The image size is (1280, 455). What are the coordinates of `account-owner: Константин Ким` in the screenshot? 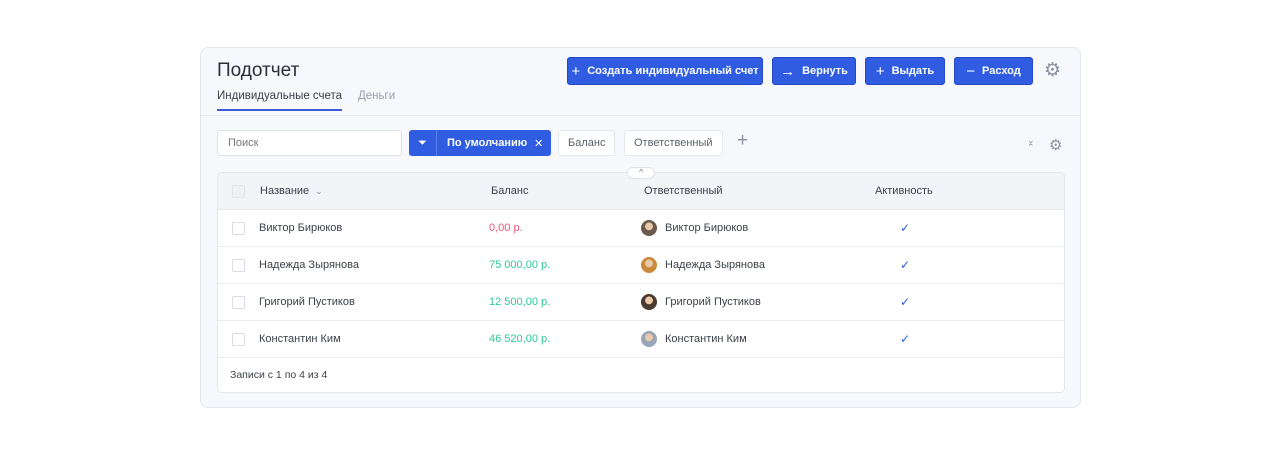 It's located at (694, 339).